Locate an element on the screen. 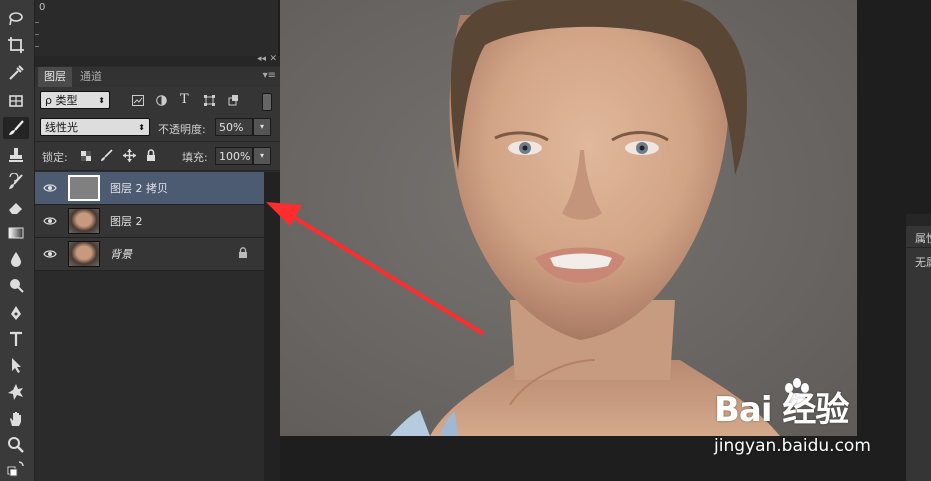 The height and width of the screenshot is (481, 931). blur-icon is located at coordinates (16, 259).